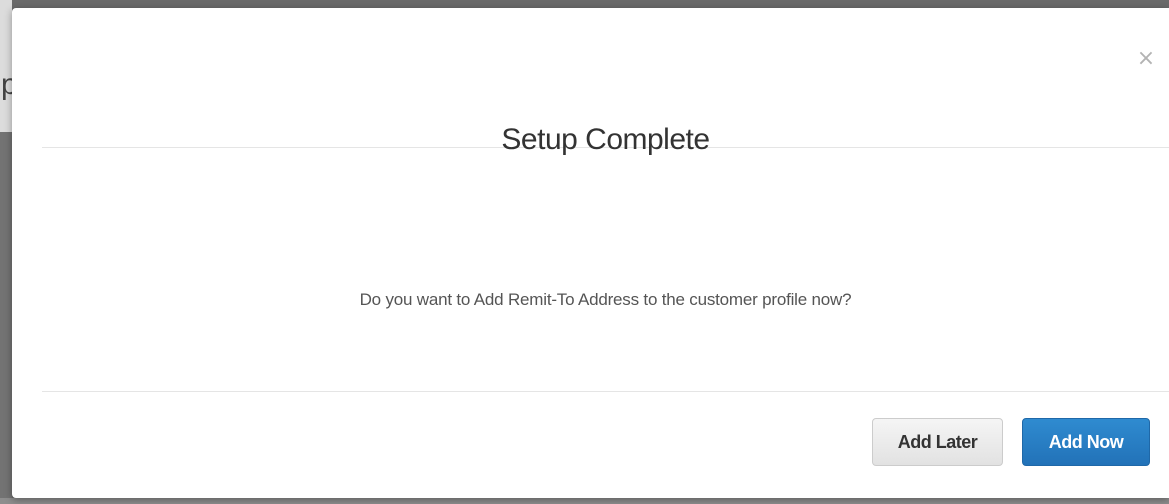 The width and height of the screenshot is (1169, 504). What do you see at coordinates (1086, 442) in the screenshot?
I see `add-now-button: Add Now` at bounding box center [1086, 442].